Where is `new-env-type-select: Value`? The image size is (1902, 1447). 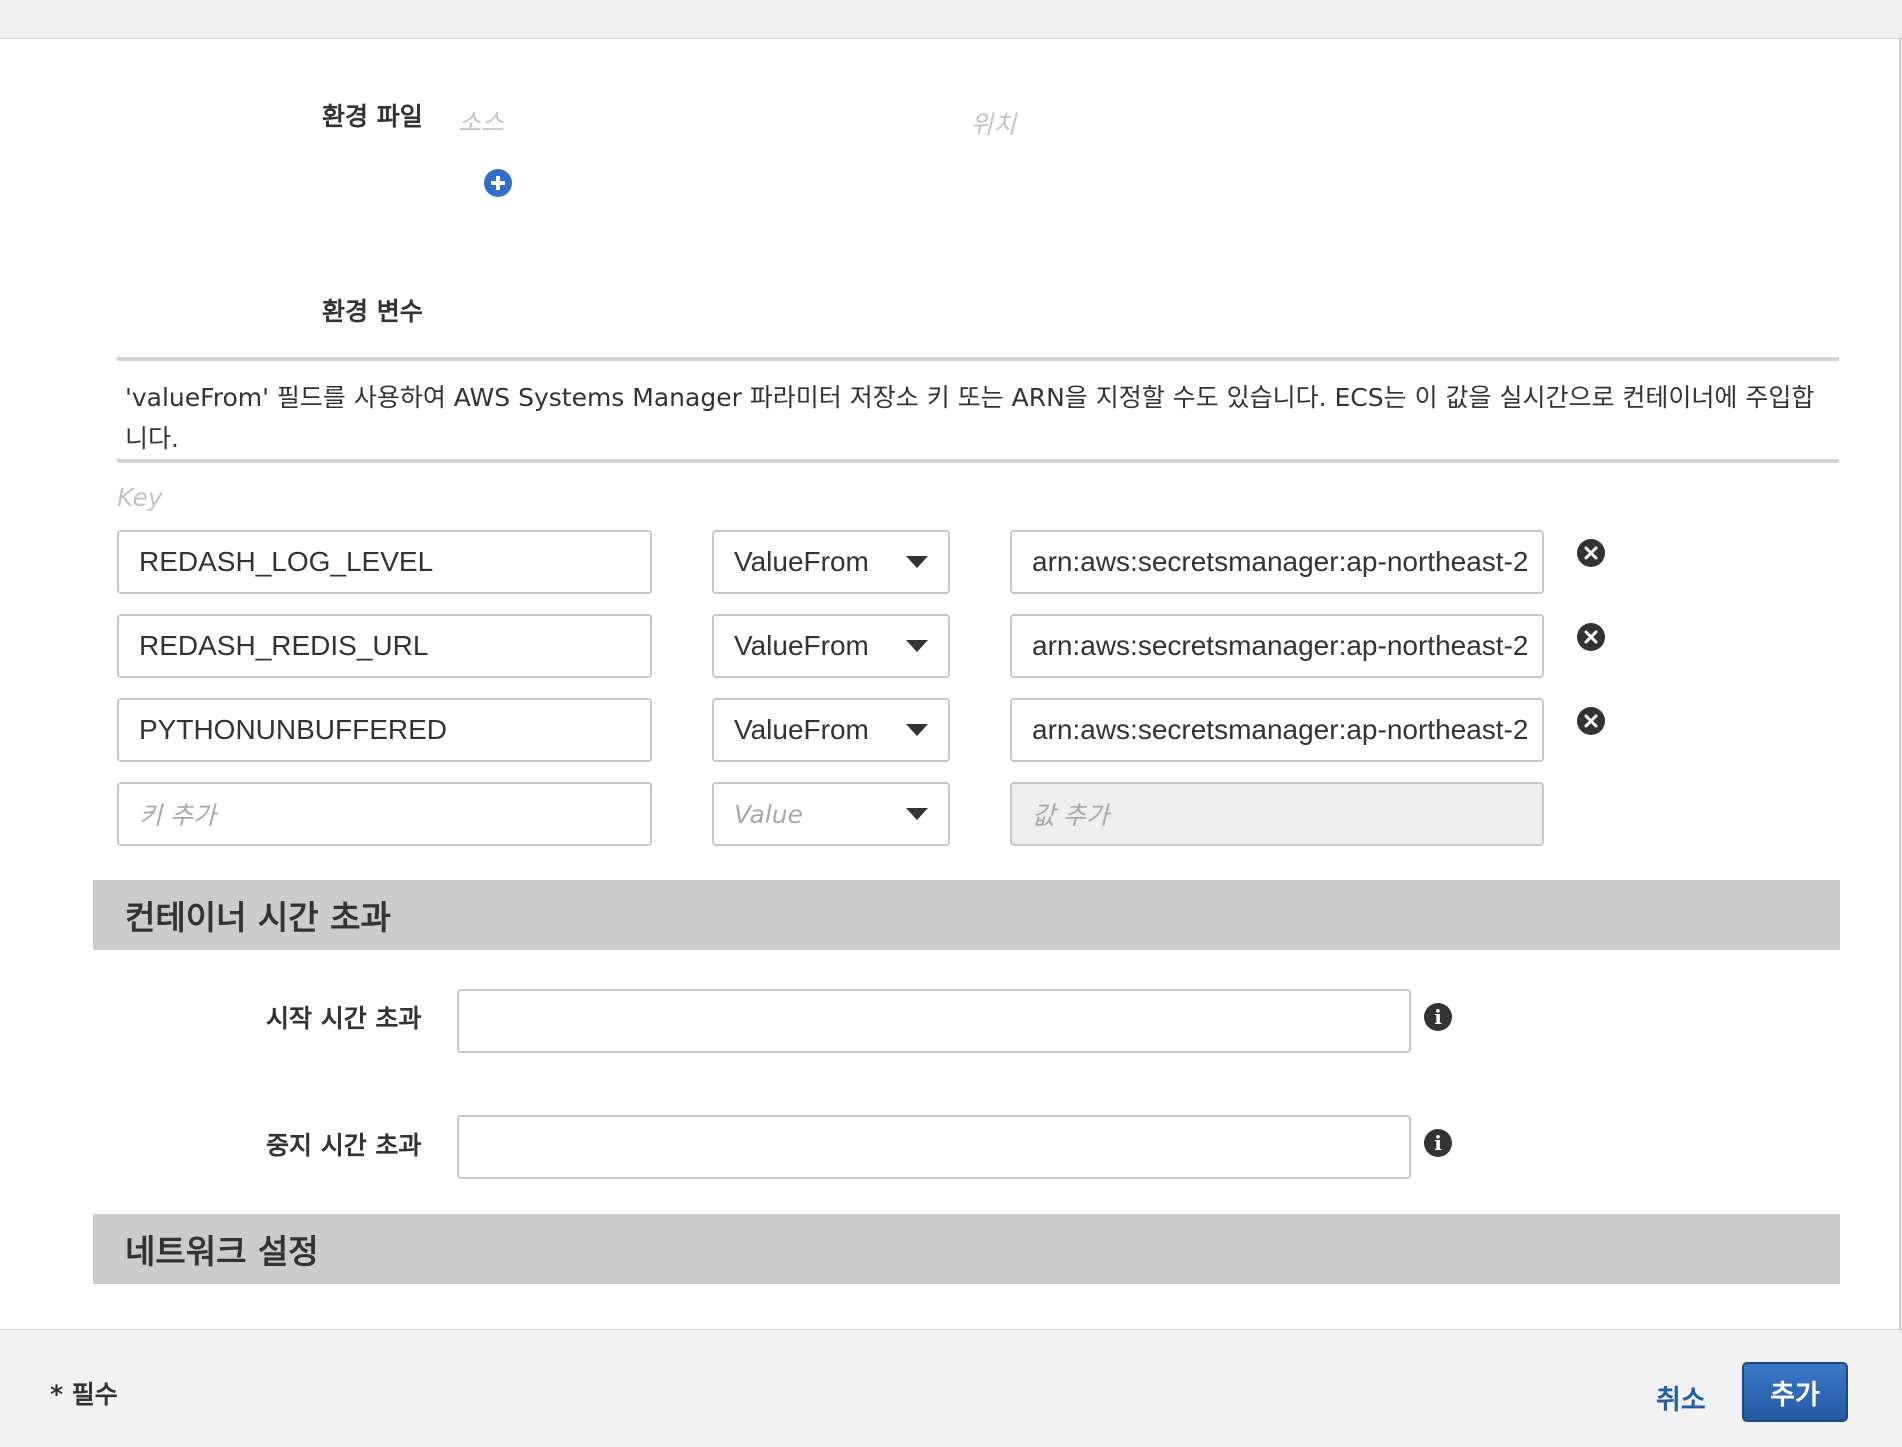 new-env-type-select: Value is located at coordinates (831, 814).